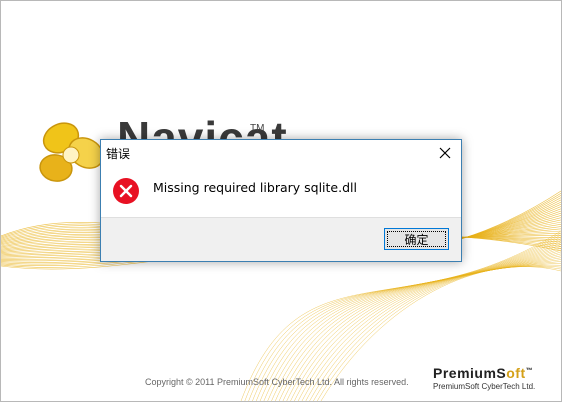 The height and width of the screenshot is (402, 562). What do you see at coordinates (281, 239) in the screenshot?
I see `dialog-footer: 确定` at bounding box center [281, 239].